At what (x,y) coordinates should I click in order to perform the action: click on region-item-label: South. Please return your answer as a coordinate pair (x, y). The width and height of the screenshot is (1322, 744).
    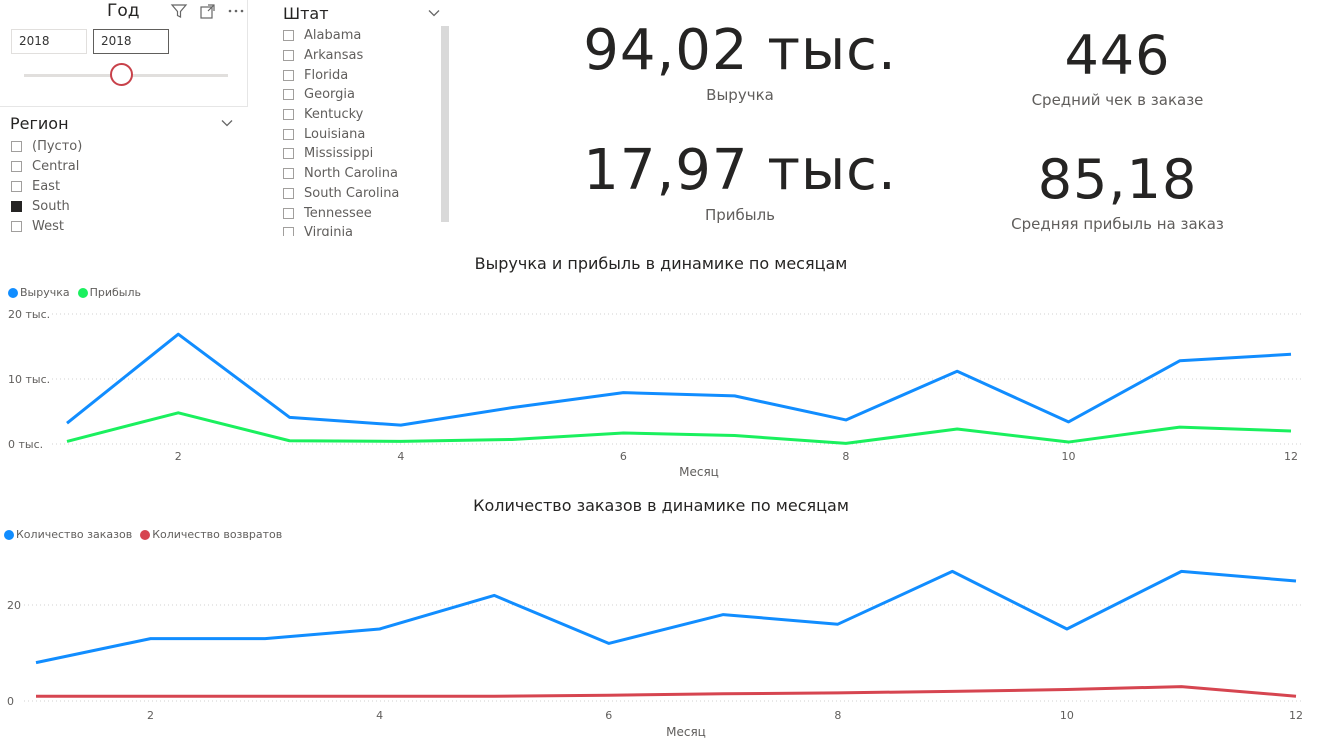
    Looking at the image, I should click on (51, 206).